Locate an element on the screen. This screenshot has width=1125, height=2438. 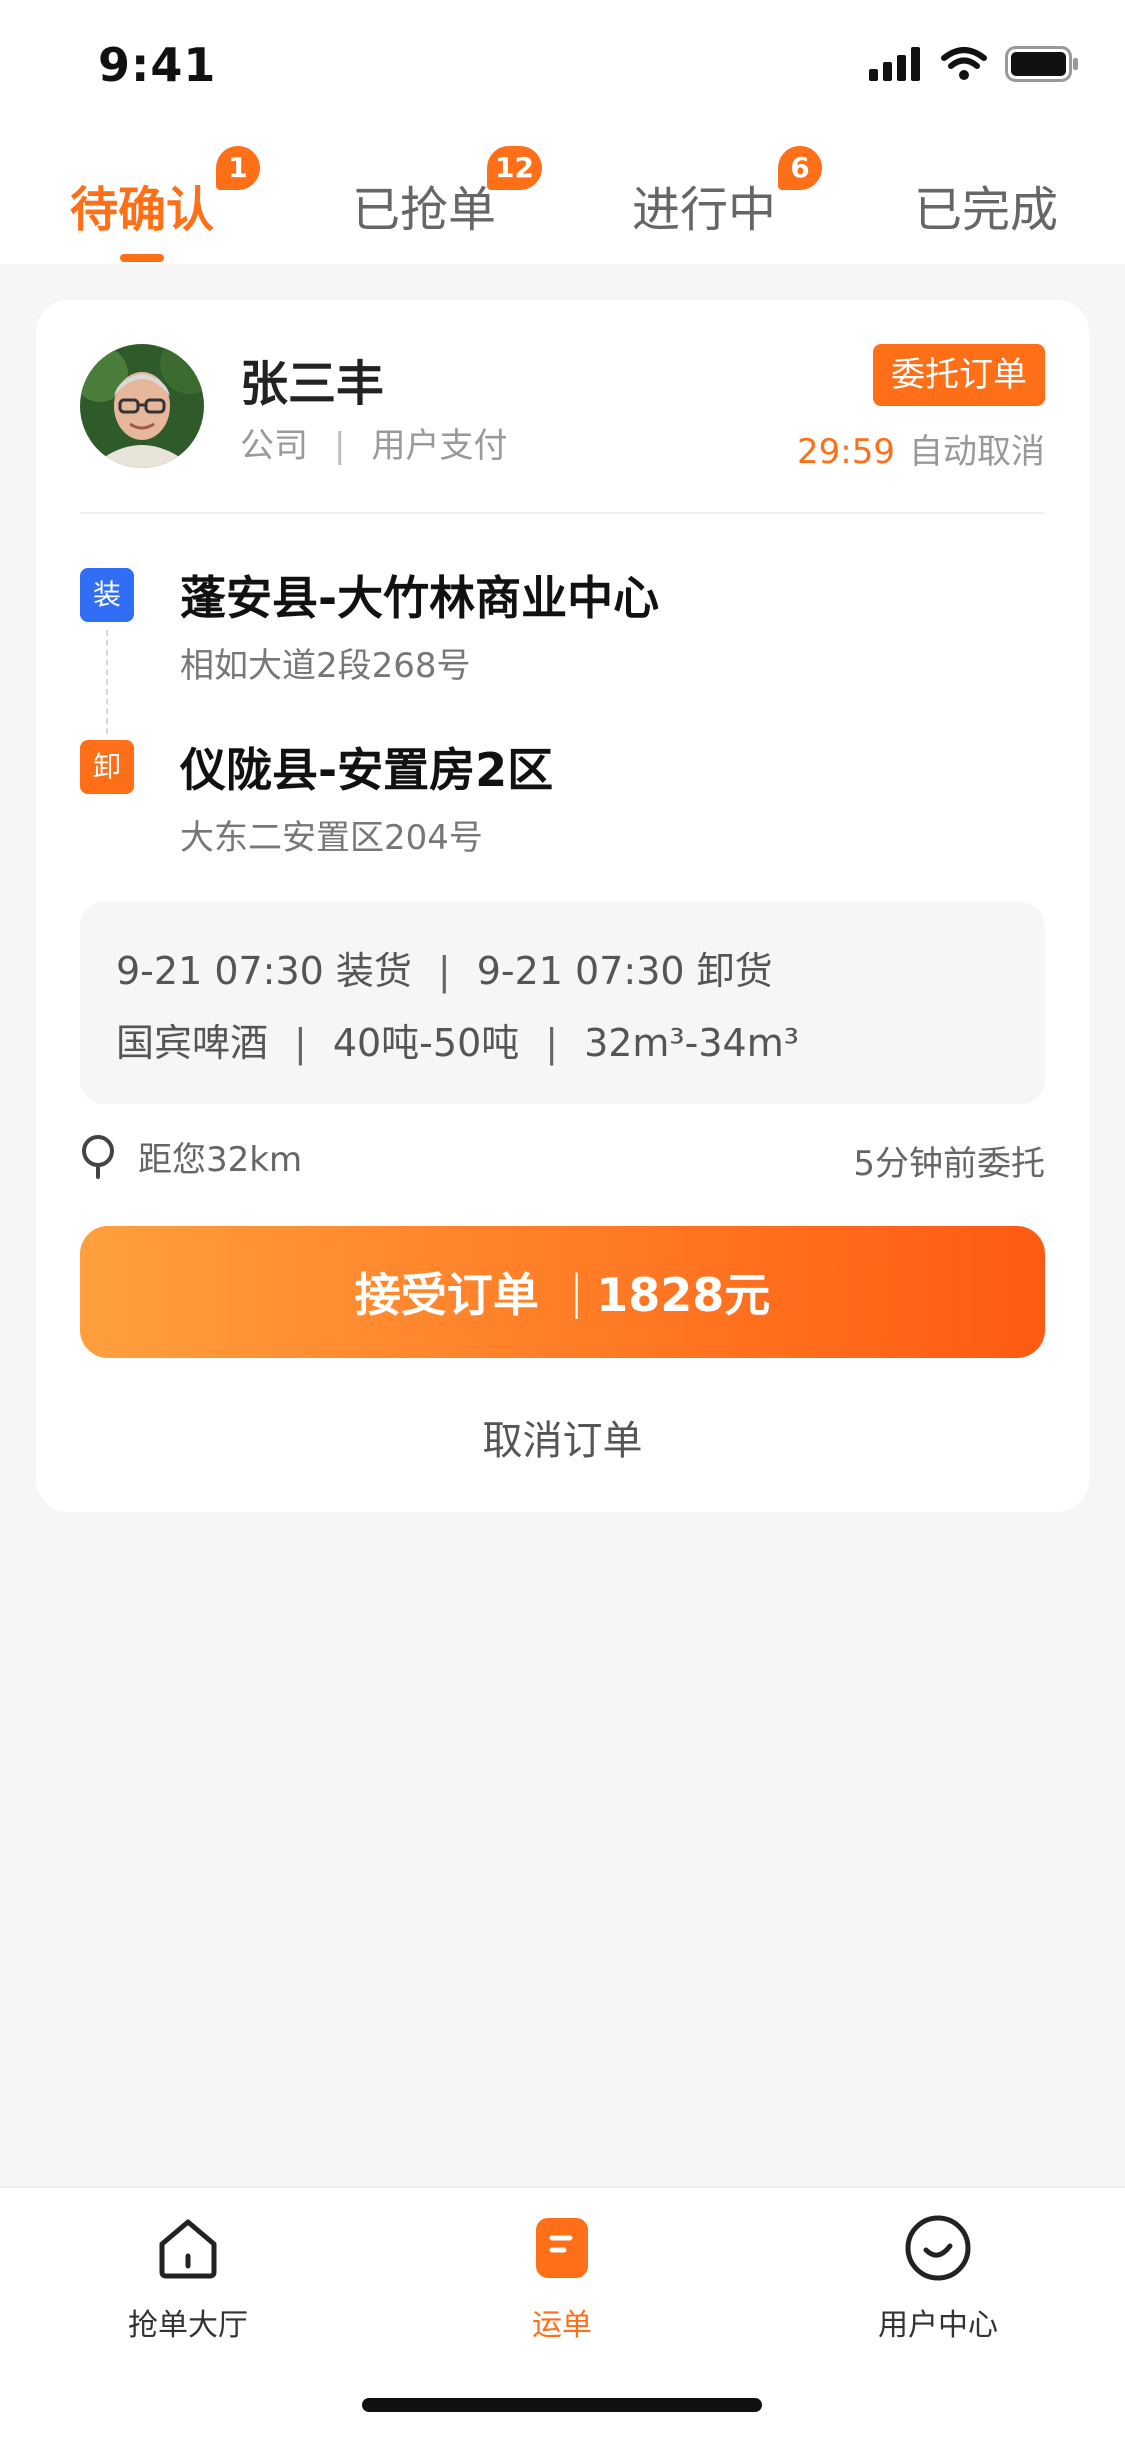
load-address: 相如大道2段268号 is located at coordinates (325, 666).